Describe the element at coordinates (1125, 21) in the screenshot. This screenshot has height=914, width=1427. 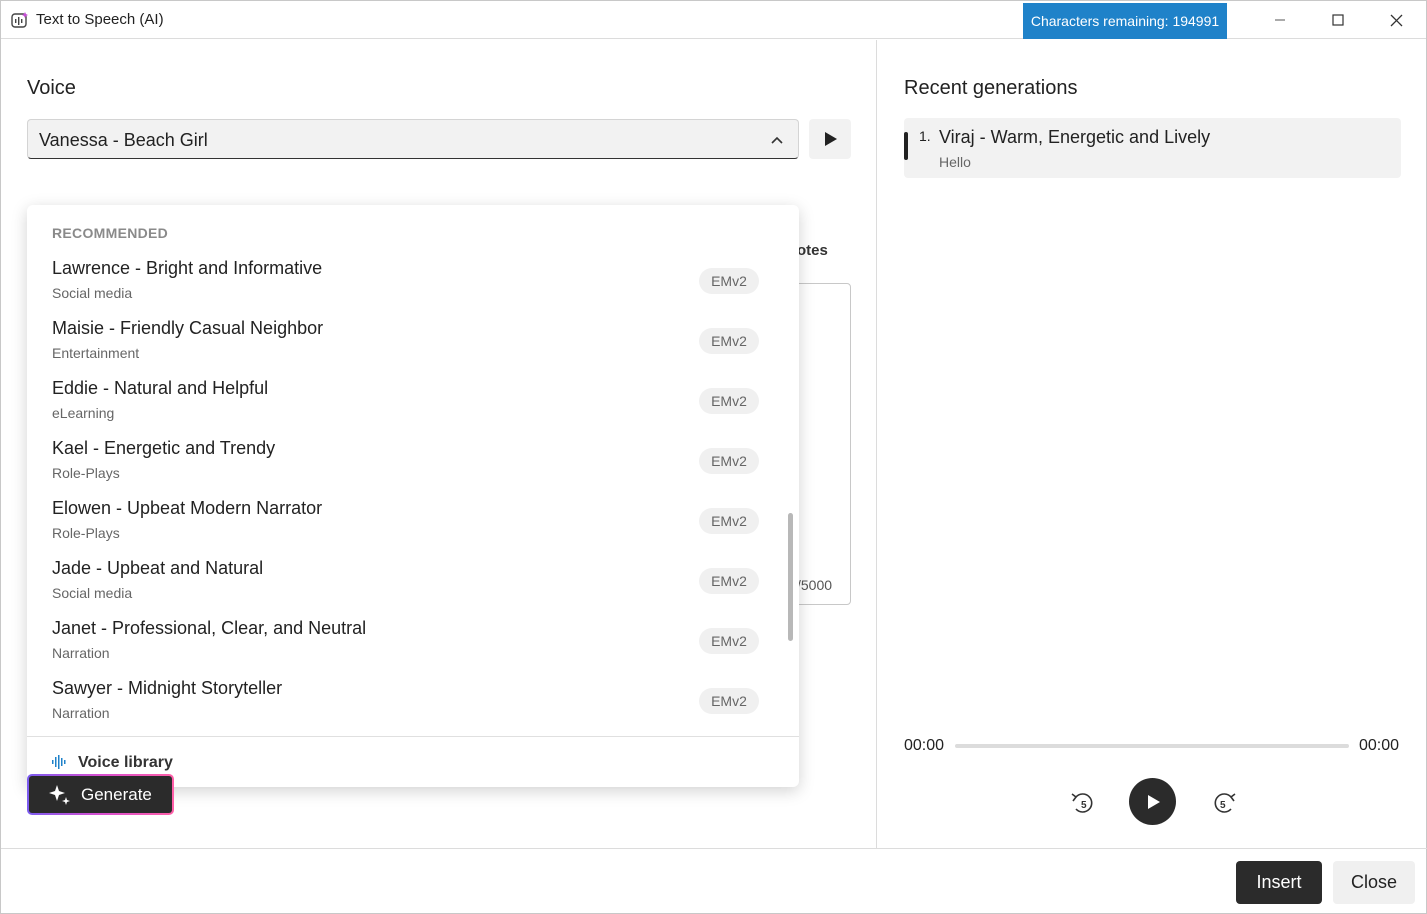
I see `characters-remaining-badge: Characters remaining: 194991` at that location.